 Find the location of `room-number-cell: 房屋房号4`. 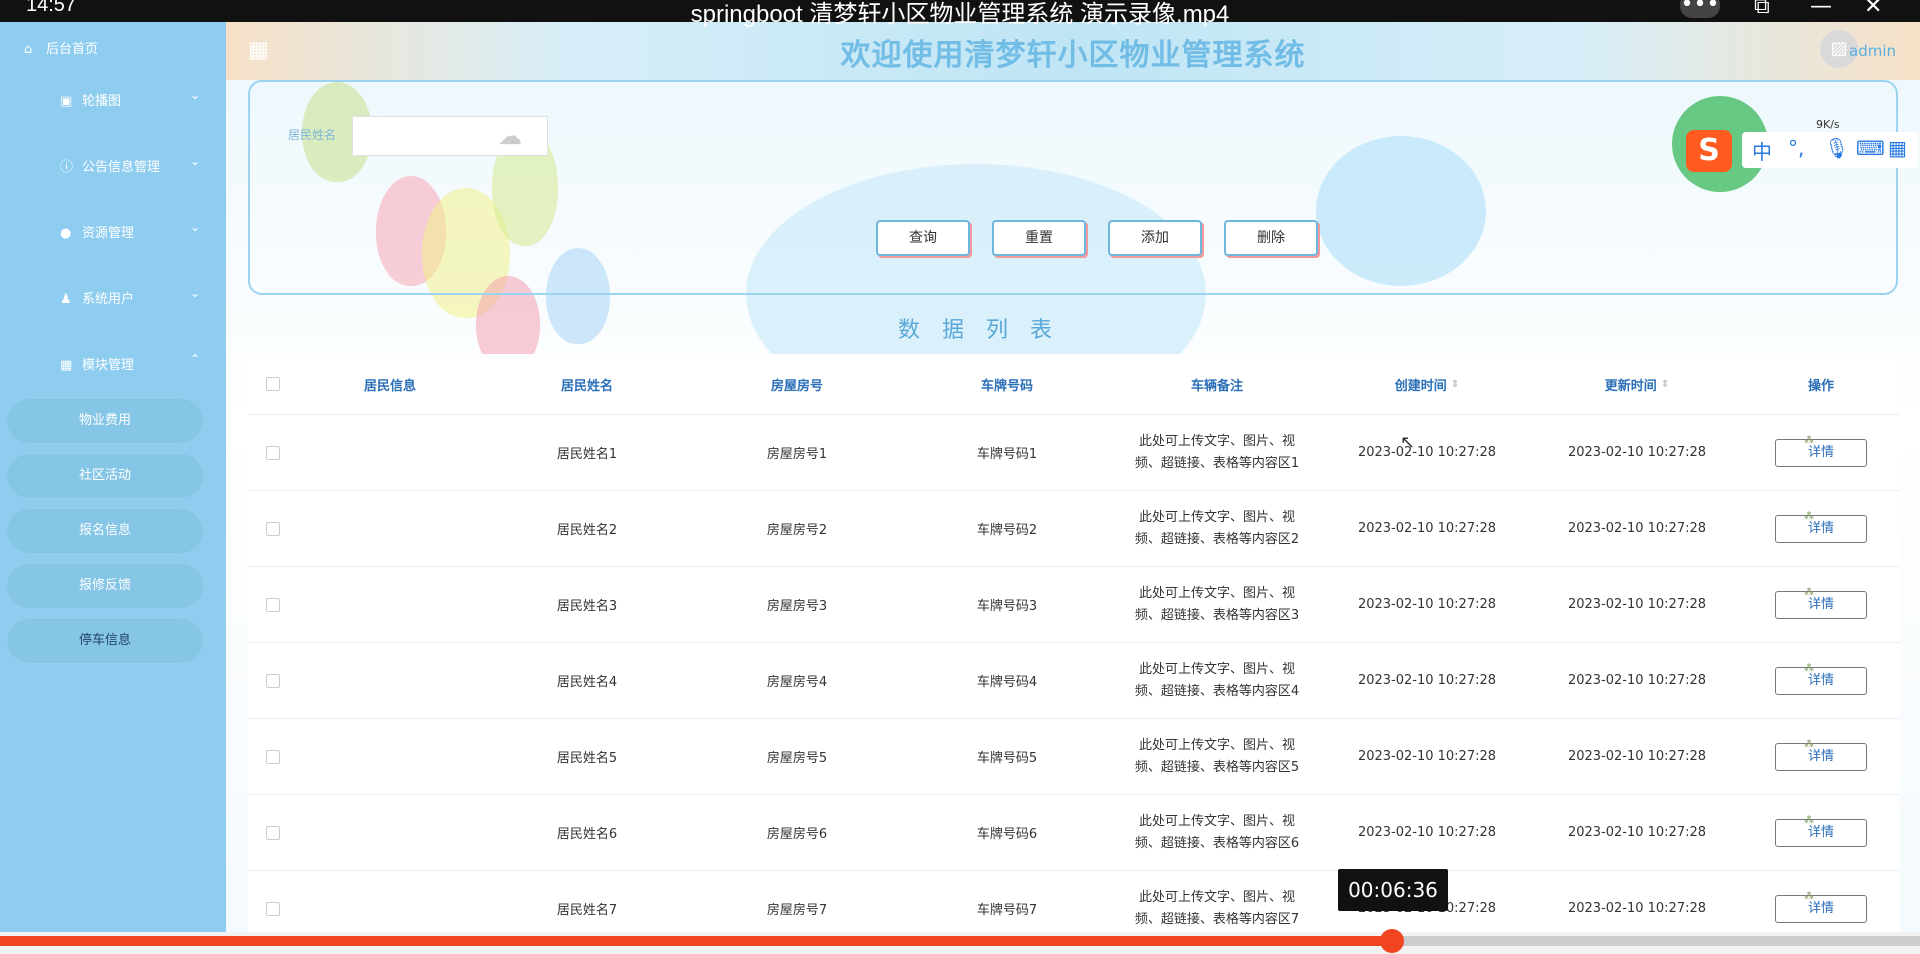

room-number-cell: 房屋房号4 is located at coordinates (797, 682).